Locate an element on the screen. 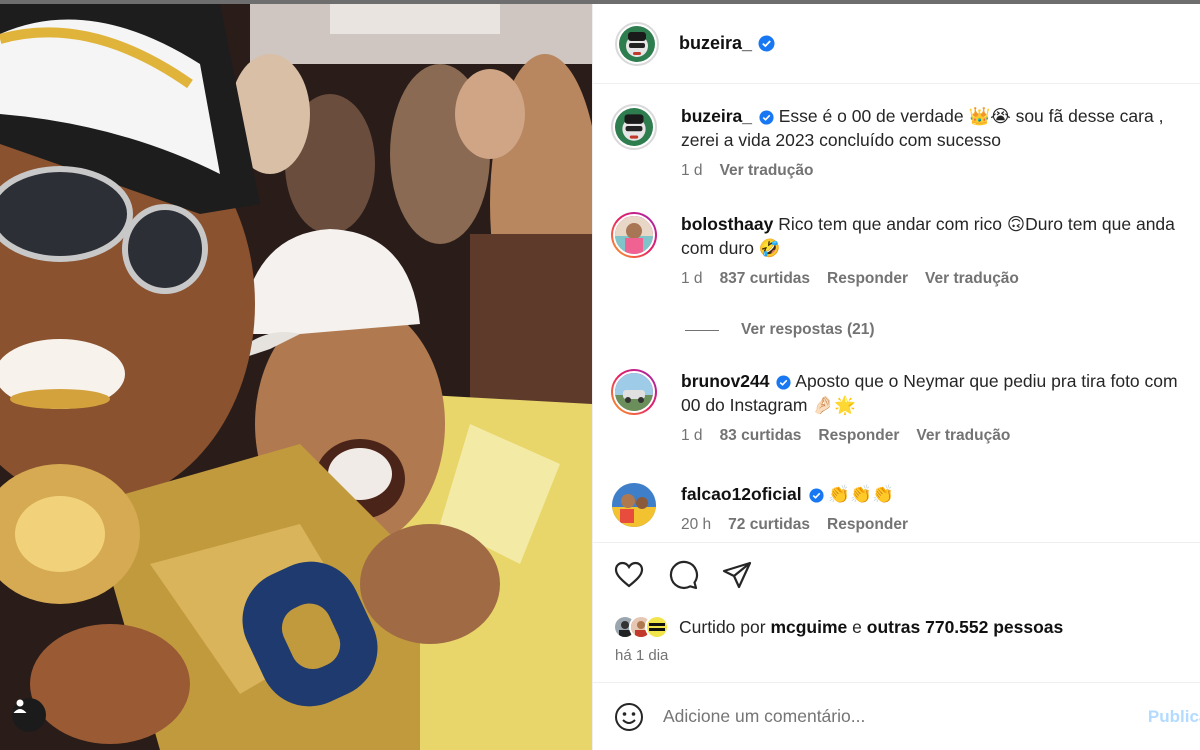  add-comment-bar: Publicar is located at coordinates (896, 716).